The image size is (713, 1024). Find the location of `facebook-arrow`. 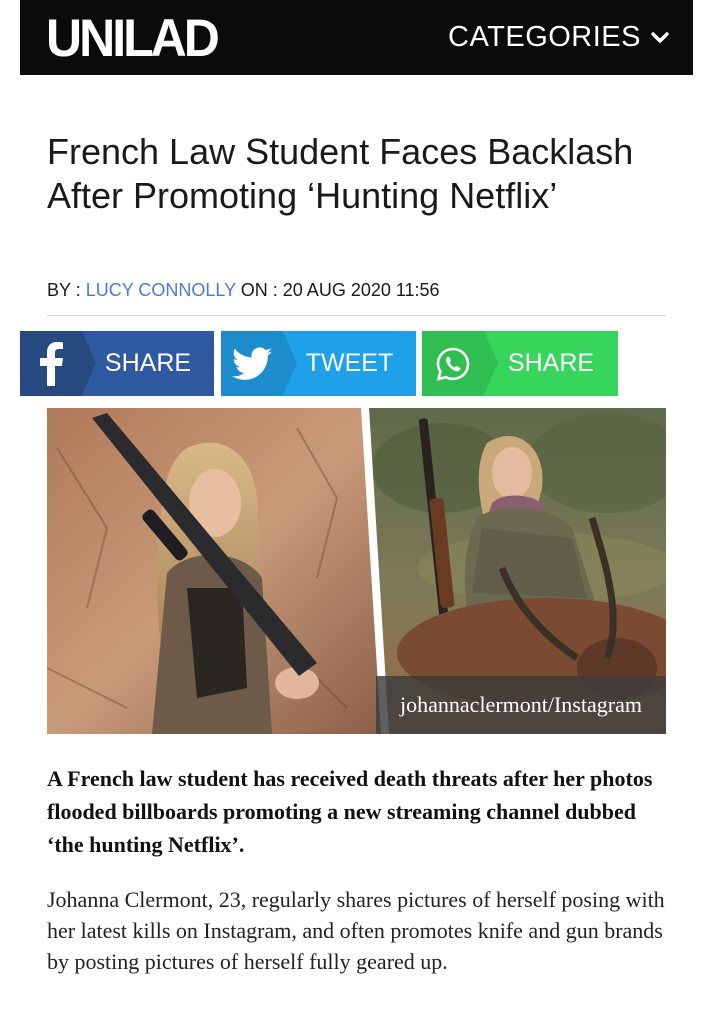

facebook-arrow is located at coordinates (89, 363).